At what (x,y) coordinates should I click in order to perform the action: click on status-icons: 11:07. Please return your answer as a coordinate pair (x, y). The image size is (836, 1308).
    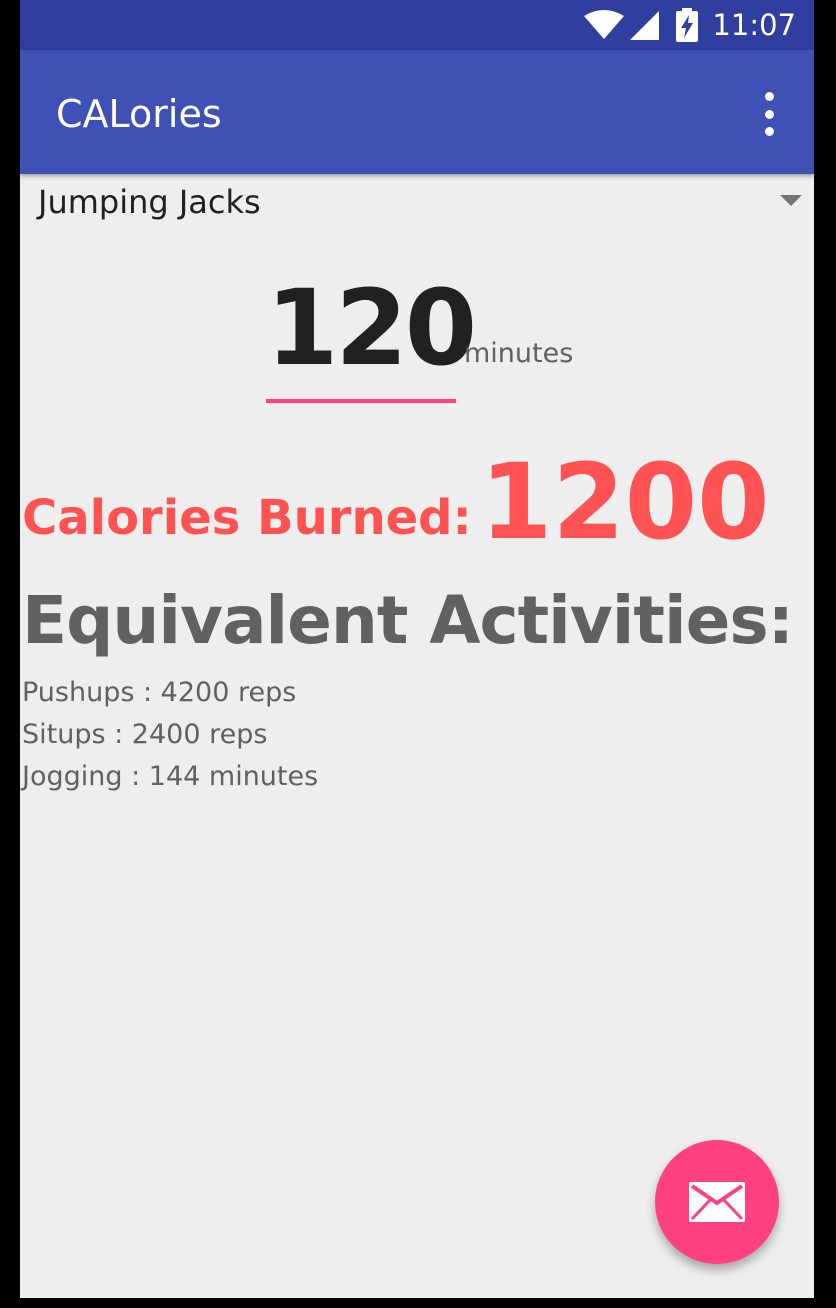
    Looking at the image, I should click on (690, 25).